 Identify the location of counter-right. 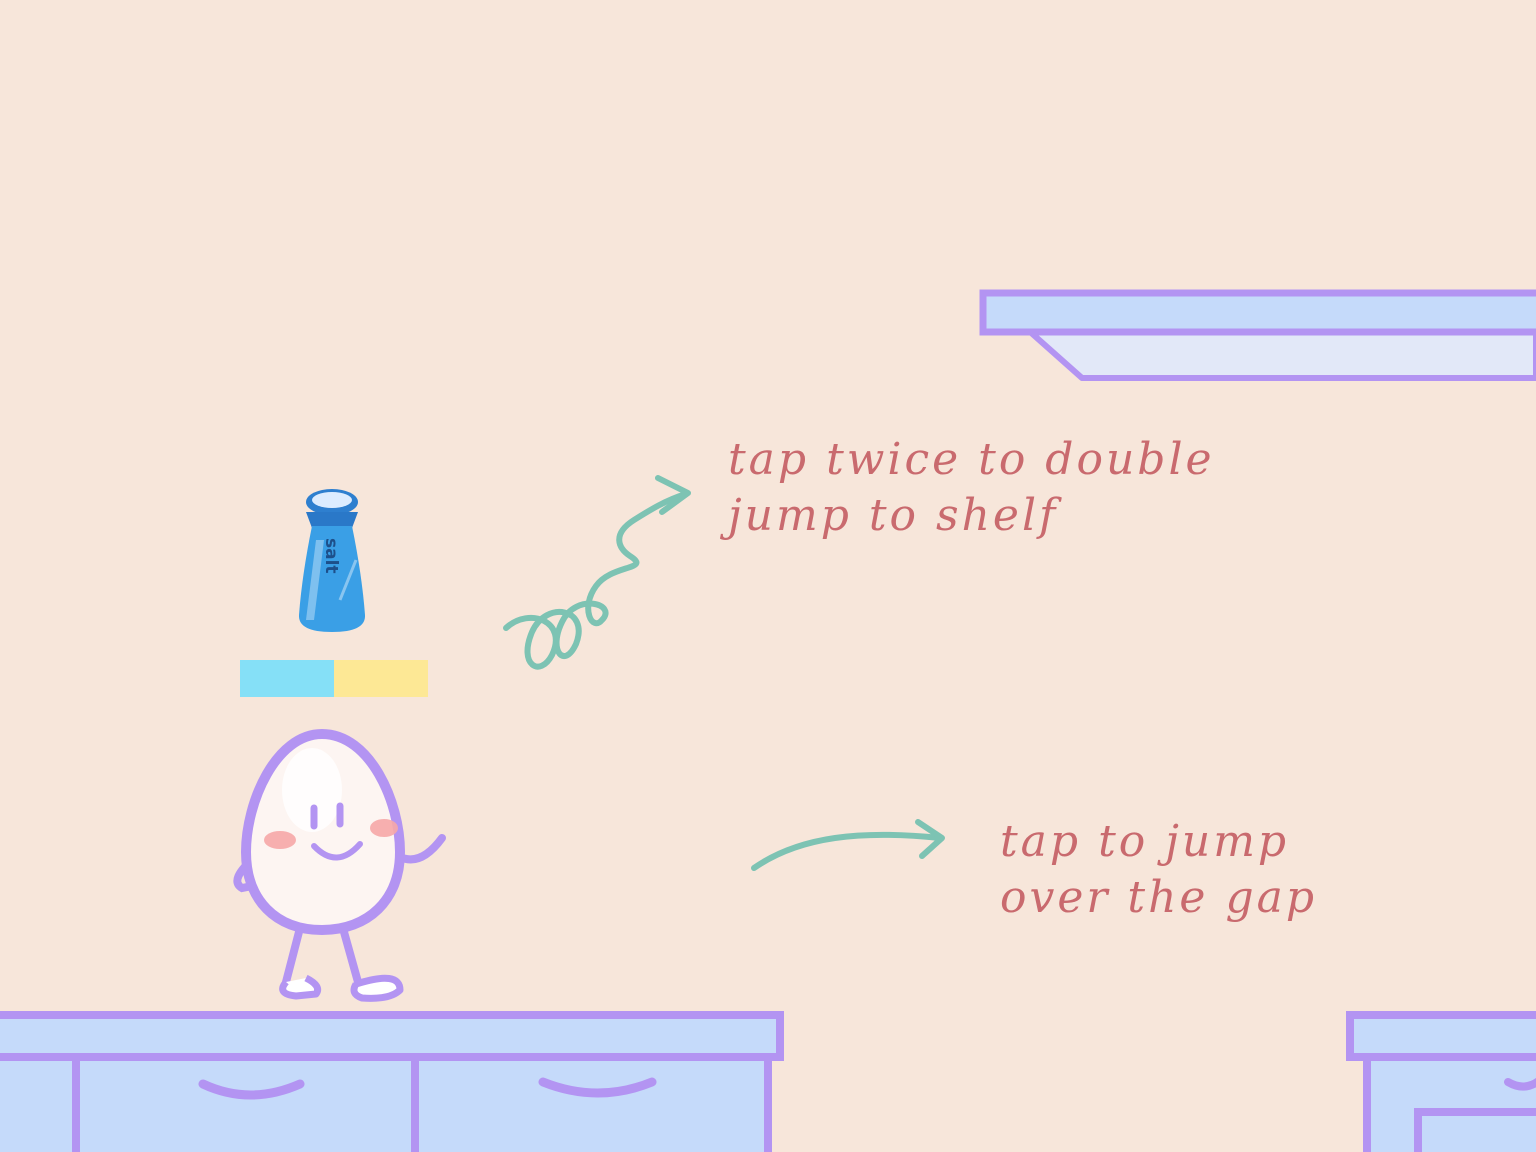
(1441, 1081).